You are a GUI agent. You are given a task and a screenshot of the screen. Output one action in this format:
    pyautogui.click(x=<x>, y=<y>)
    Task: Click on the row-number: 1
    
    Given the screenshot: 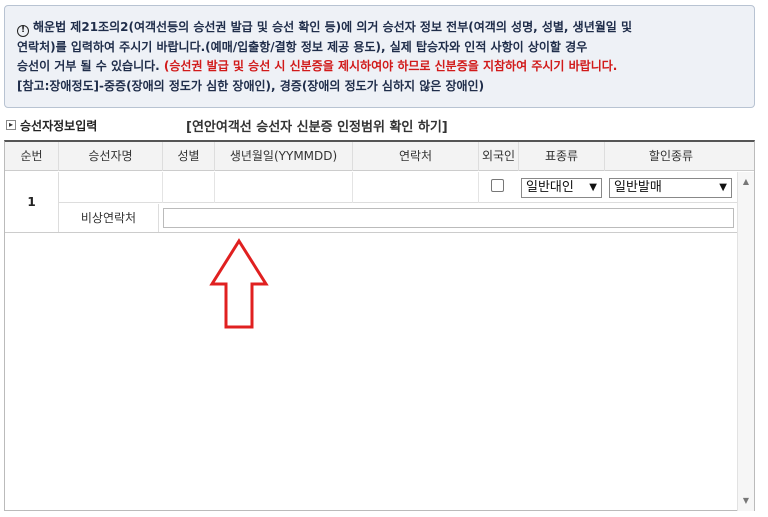 What is the action you would take?
    pyautogui.click(x=32, y=202)
    